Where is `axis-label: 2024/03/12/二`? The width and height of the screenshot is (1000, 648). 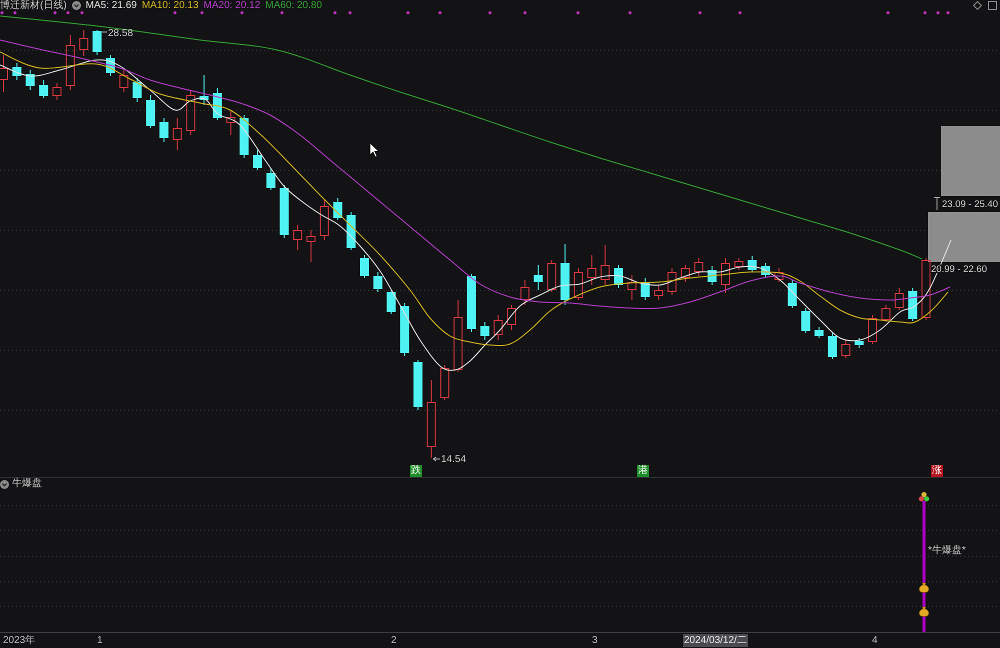
axis-label: 2024/03/12/二 is located at coordinates (715, 640).